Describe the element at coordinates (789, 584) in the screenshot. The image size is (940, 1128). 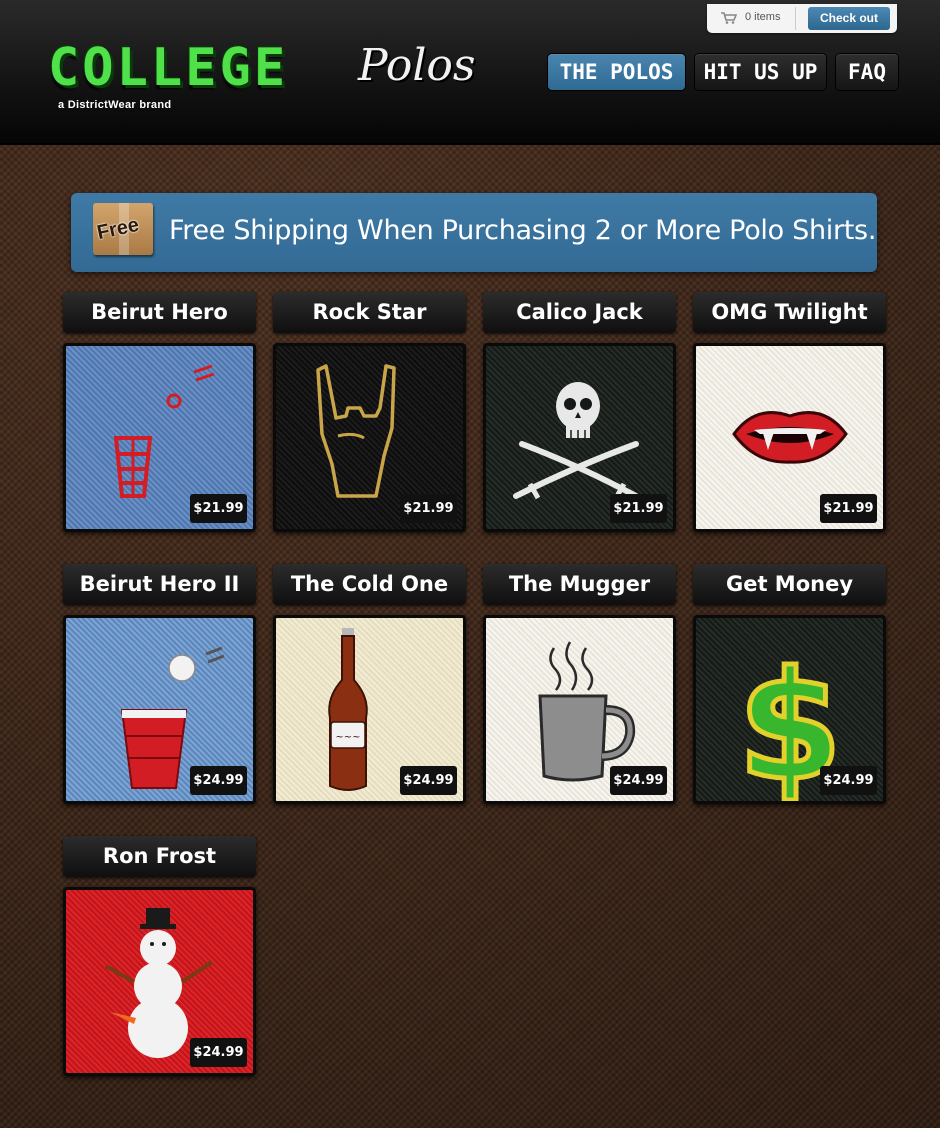
I see `product-title: Get Money` at that location.